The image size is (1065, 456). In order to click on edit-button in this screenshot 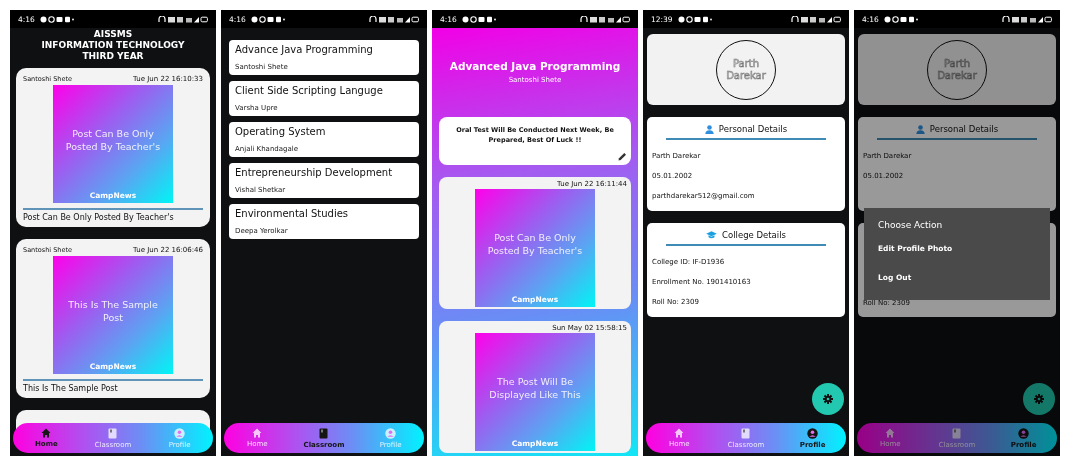, I will do `click(622, 156)`.